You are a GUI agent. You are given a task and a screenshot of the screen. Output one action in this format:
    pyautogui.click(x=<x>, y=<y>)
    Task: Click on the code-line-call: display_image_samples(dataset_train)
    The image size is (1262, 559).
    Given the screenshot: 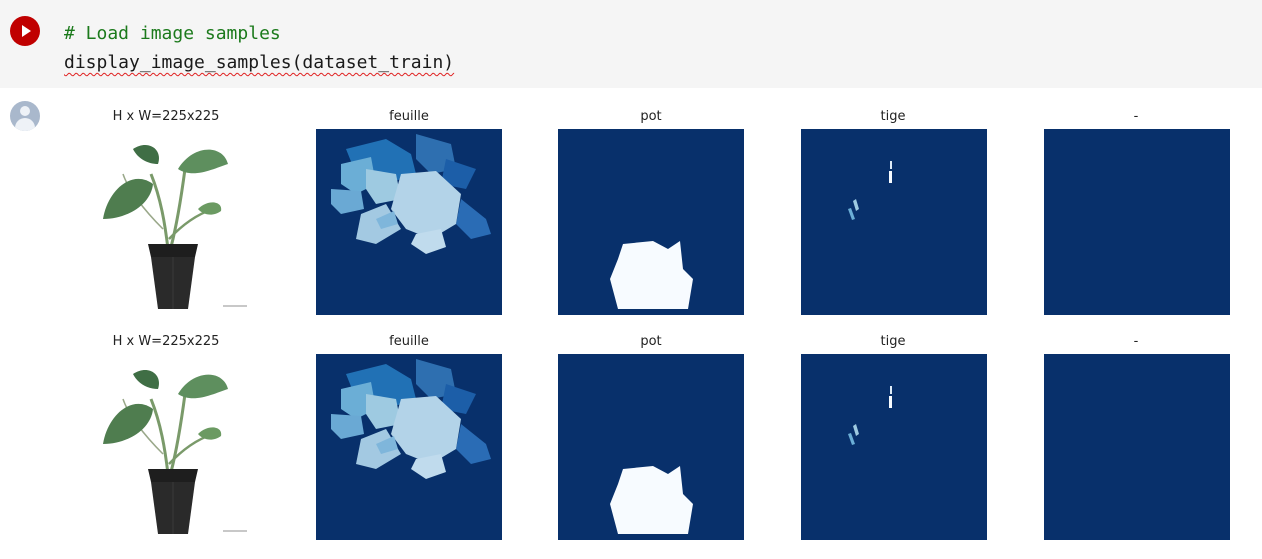 What is the action you would take?
    pyautogui.click(x=259, y=62)
    